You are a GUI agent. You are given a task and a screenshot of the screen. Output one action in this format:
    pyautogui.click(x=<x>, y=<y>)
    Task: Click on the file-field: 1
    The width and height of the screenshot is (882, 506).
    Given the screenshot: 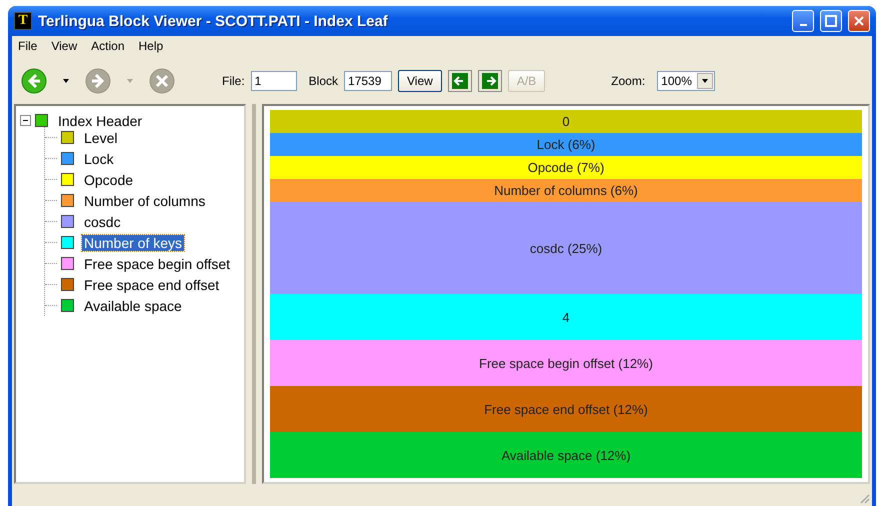 What is the action you would take?
    pyautogui.click(x=273, y=81)
    